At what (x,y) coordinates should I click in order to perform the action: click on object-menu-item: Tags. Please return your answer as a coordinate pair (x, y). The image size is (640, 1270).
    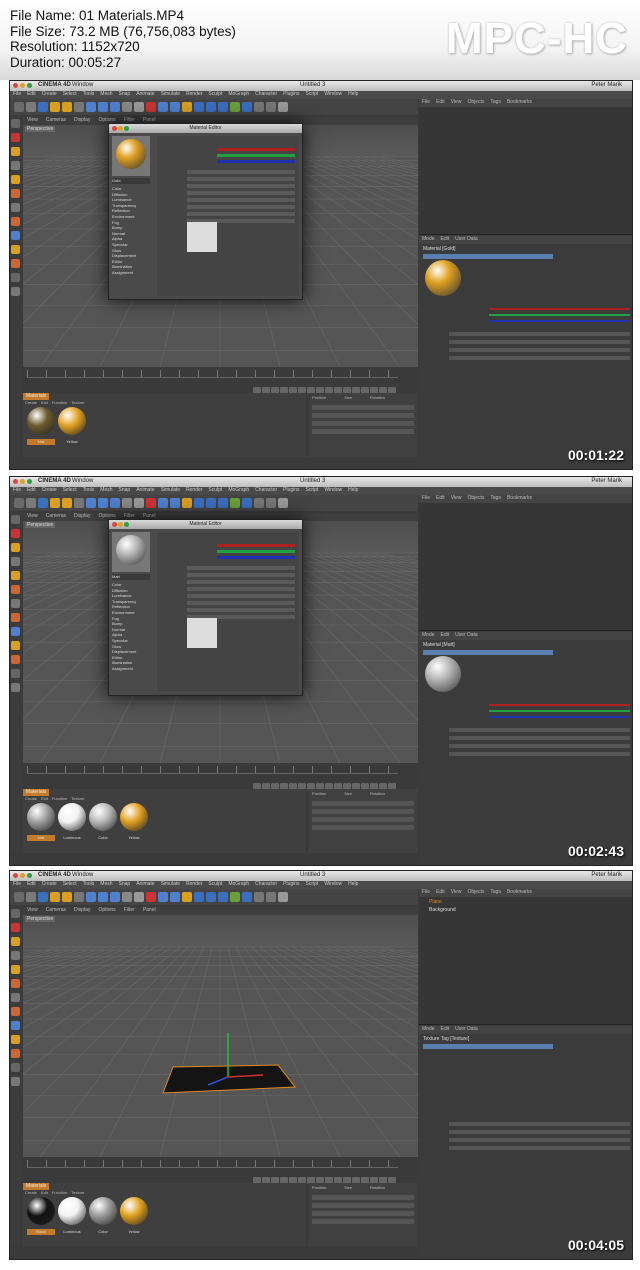
    Looking at the image, I should click on (495, 892).